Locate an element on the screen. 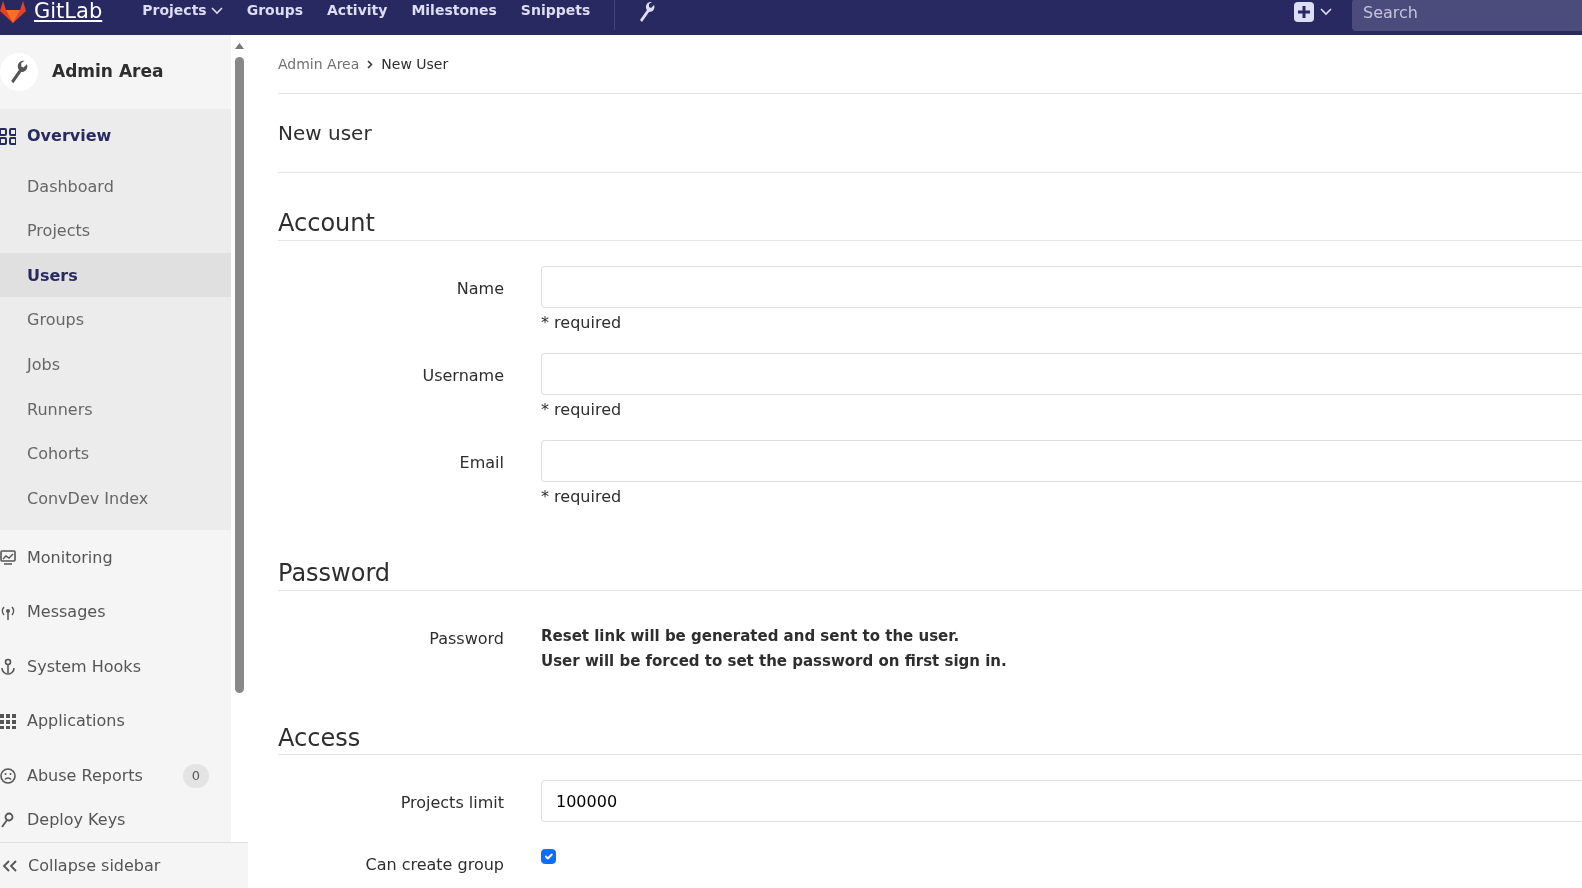 This screenshot has width=1582, height=888. search-field: Search is located at coordinates (1467, 15).